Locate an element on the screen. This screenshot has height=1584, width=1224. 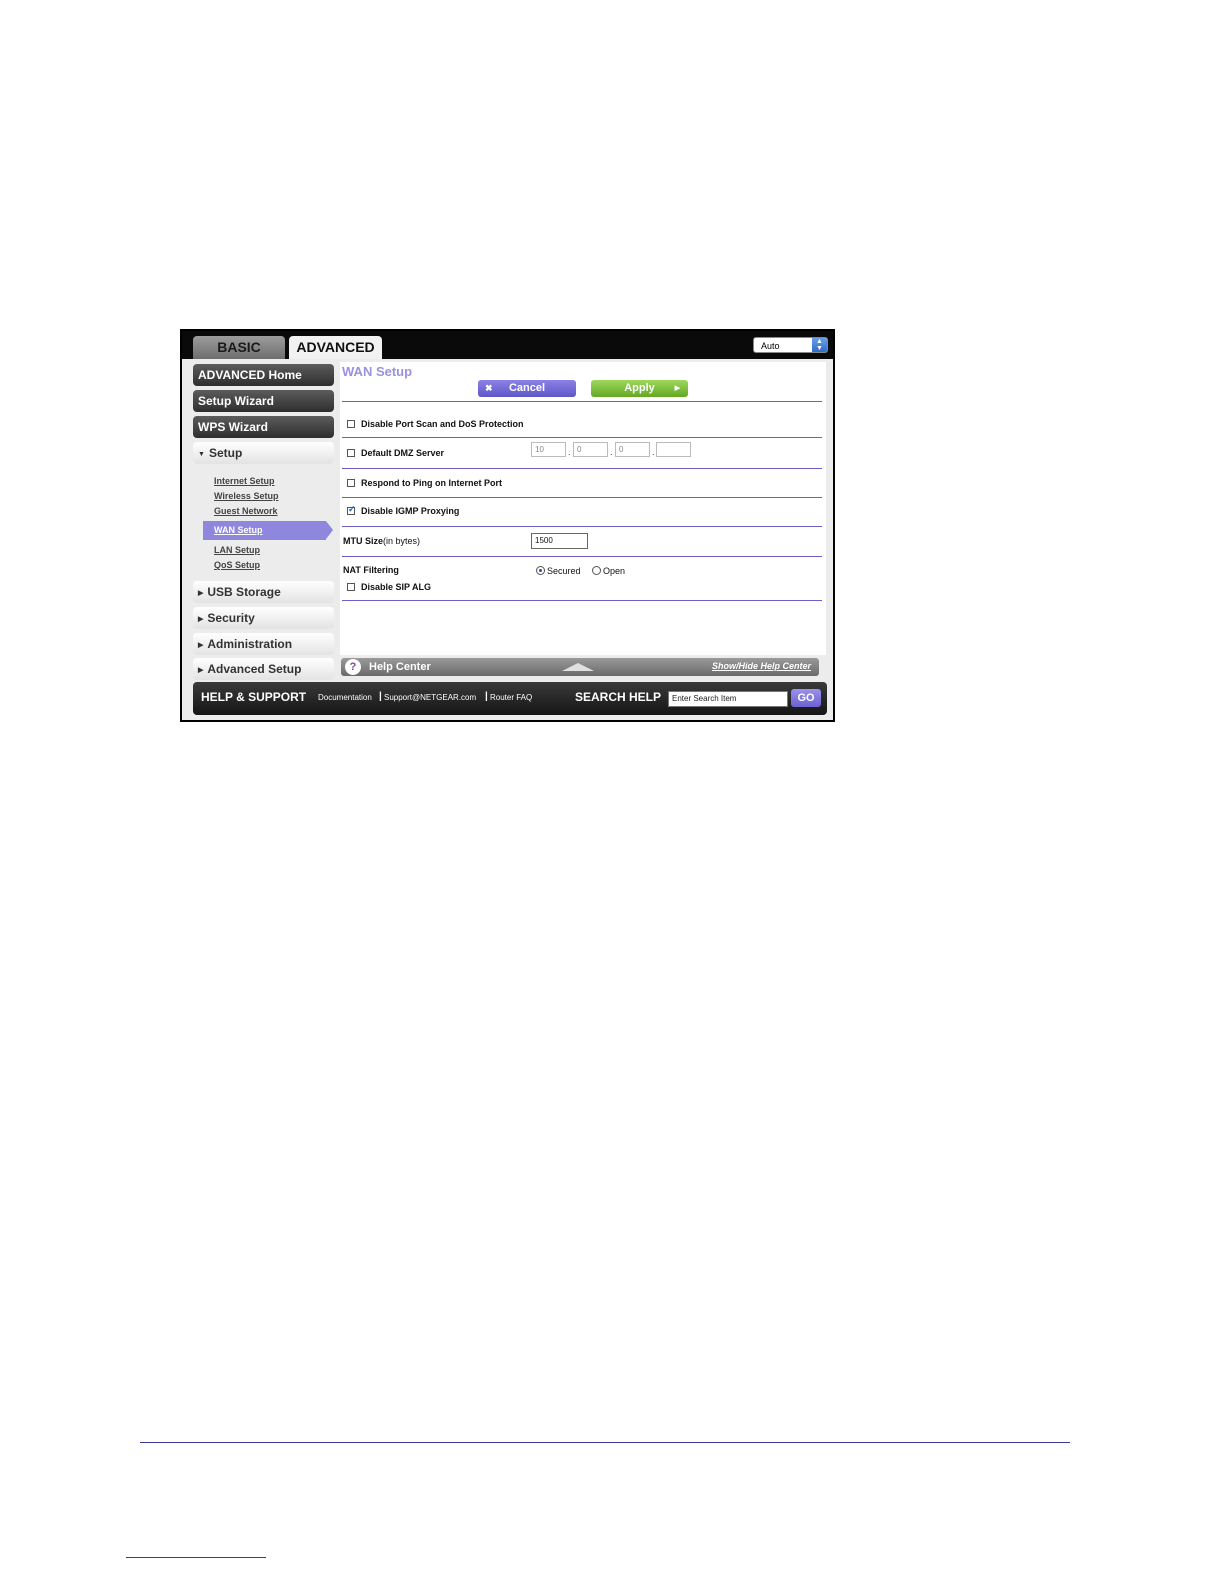
sidebar-section-label: Security is located at coordinates (231, 618).